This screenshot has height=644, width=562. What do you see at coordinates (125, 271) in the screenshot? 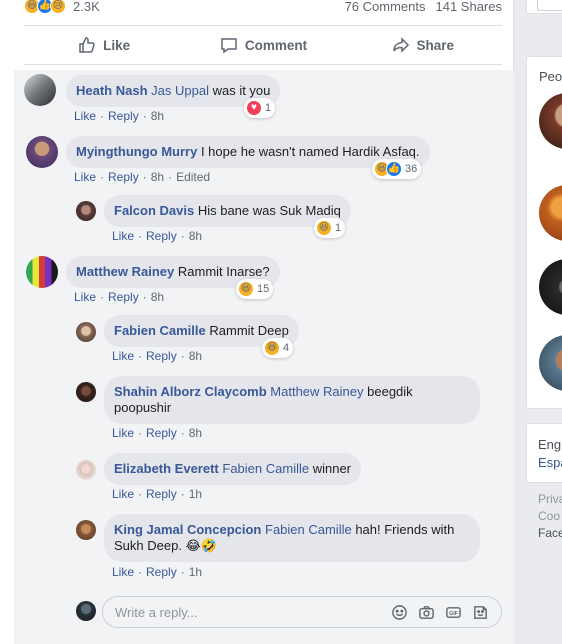
I see `comment-author: Matthew Rainey` at bounding box center [125, 271].